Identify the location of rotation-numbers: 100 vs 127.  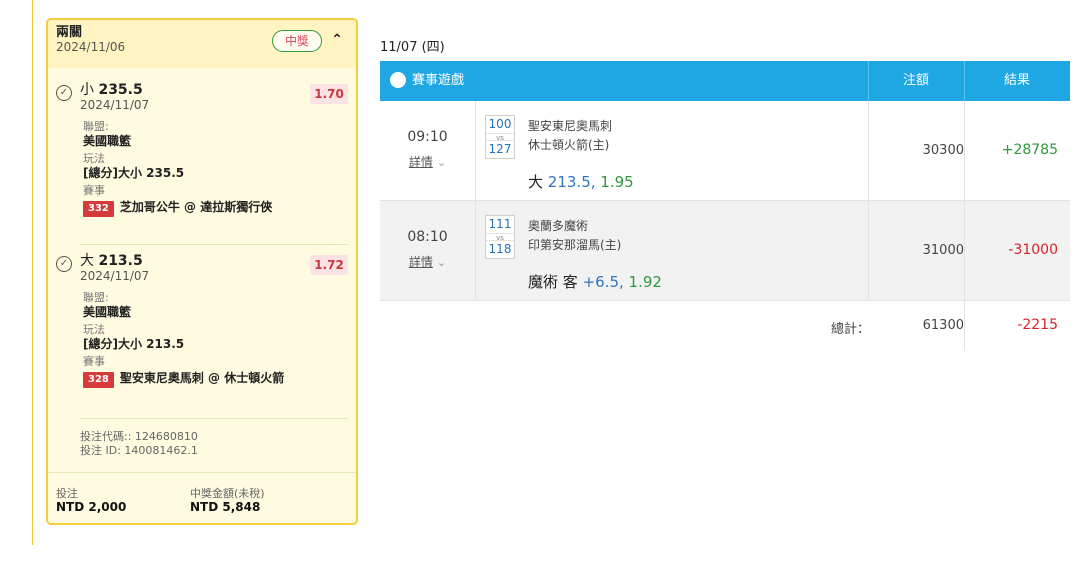
(500, 137).